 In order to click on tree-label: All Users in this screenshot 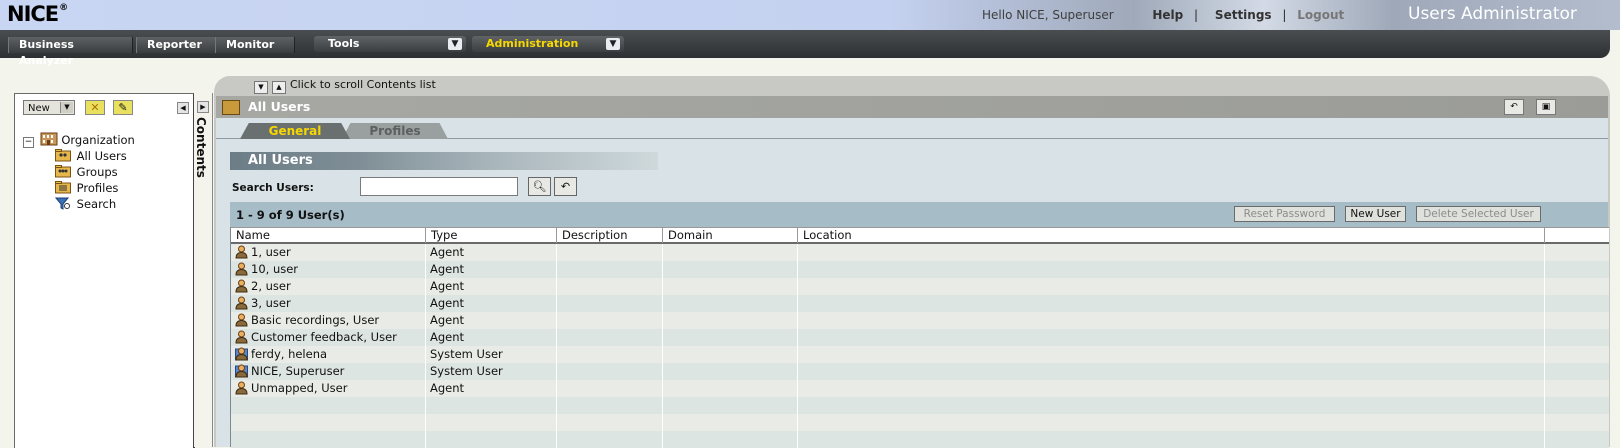, I will do `click(101, 156)`.